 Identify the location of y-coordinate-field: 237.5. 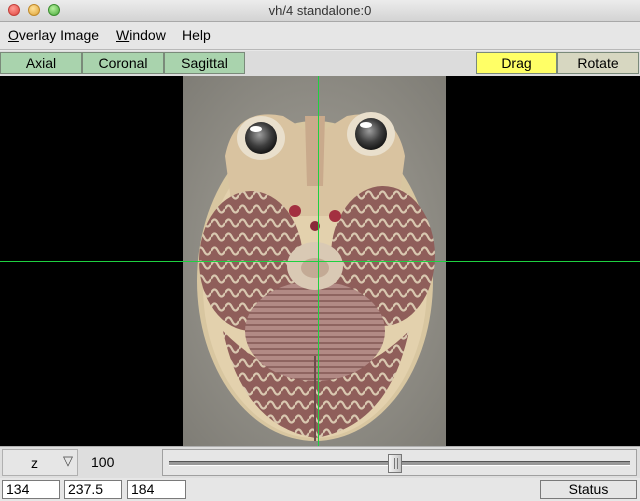
(93, 489).